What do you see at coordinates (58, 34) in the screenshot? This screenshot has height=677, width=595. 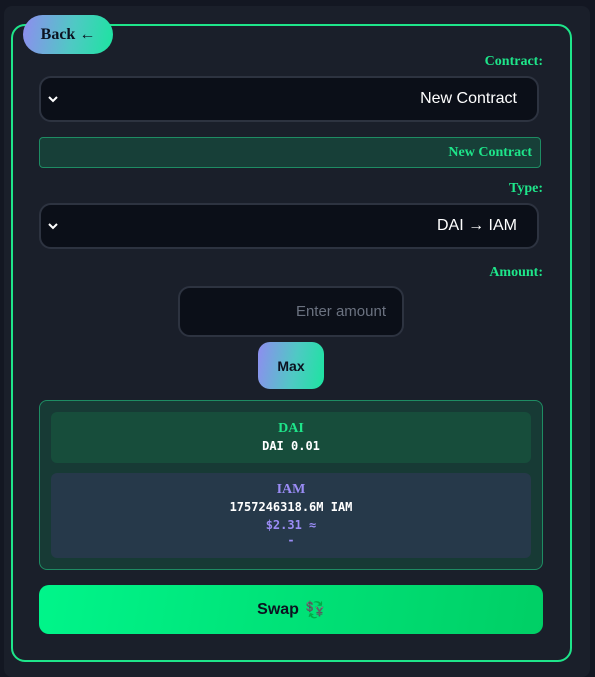 I see `back-button-label: Back` at bounding box center [58, 34].